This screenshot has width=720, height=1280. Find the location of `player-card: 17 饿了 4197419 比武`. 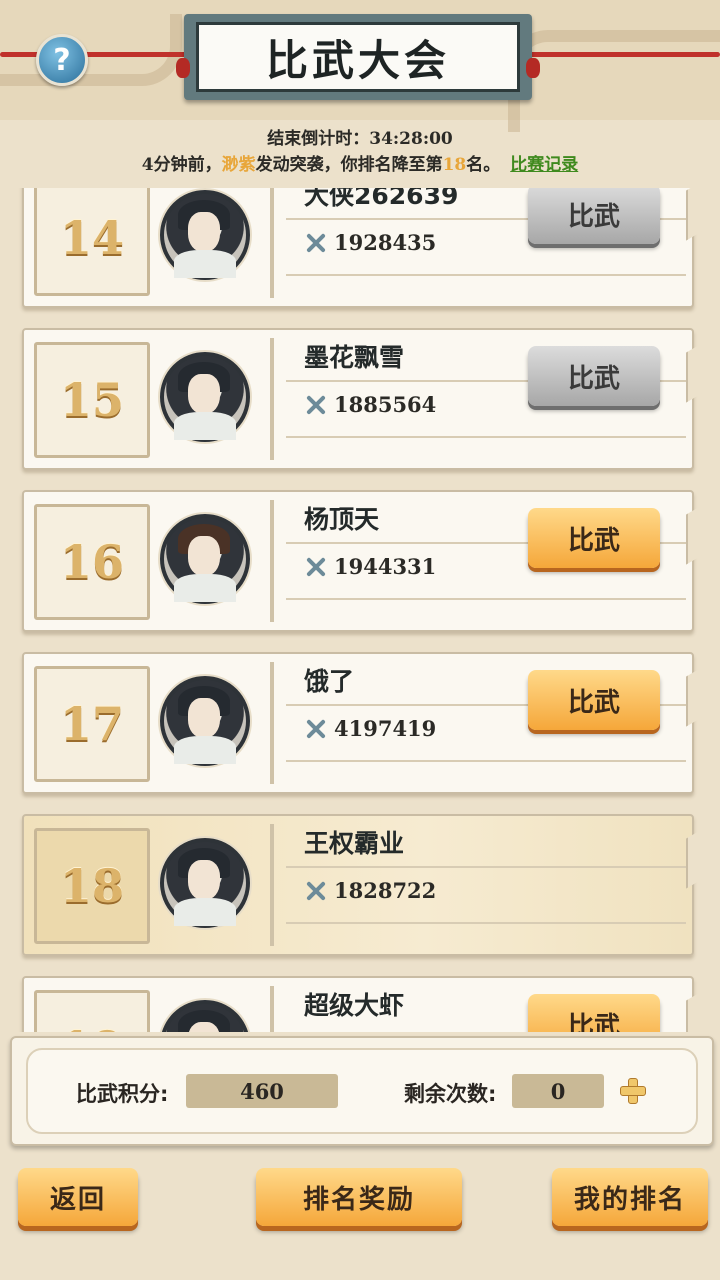

player-card: 17 饿了 4197419 比武 is located at coordinates (358, 723).